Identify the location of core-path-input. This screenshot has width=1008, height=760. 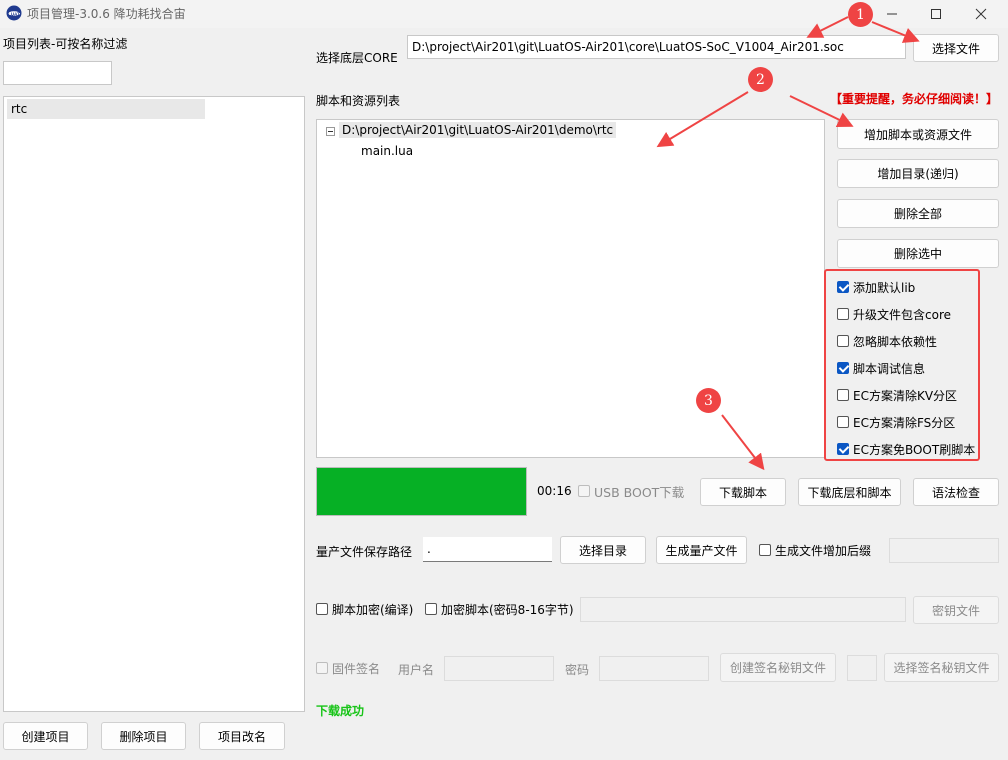
(656, 47).